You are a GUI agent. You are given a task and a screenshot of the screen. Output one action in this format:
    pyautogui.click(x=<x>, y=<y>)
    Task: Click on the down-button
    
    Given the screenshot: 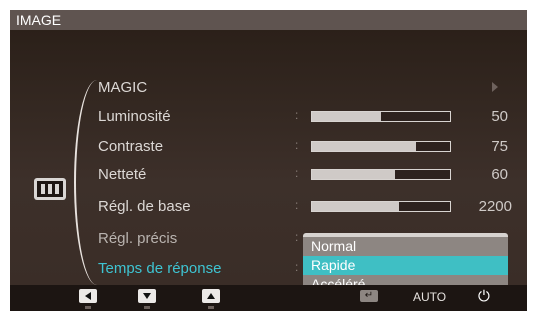 What is the action you would take?
    pyautogui.click(x=147, y=296)
    